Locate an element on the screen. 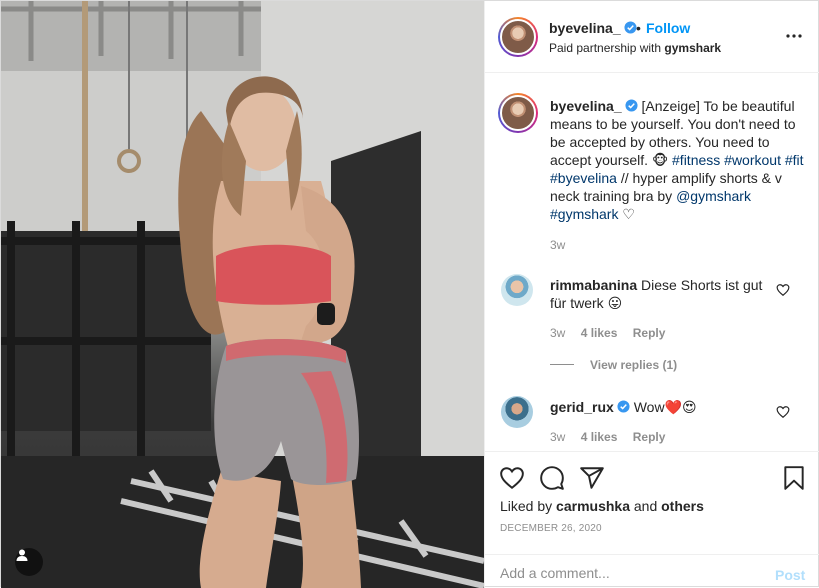  mention-link: @gymshark is located at coordinates (713, 196).